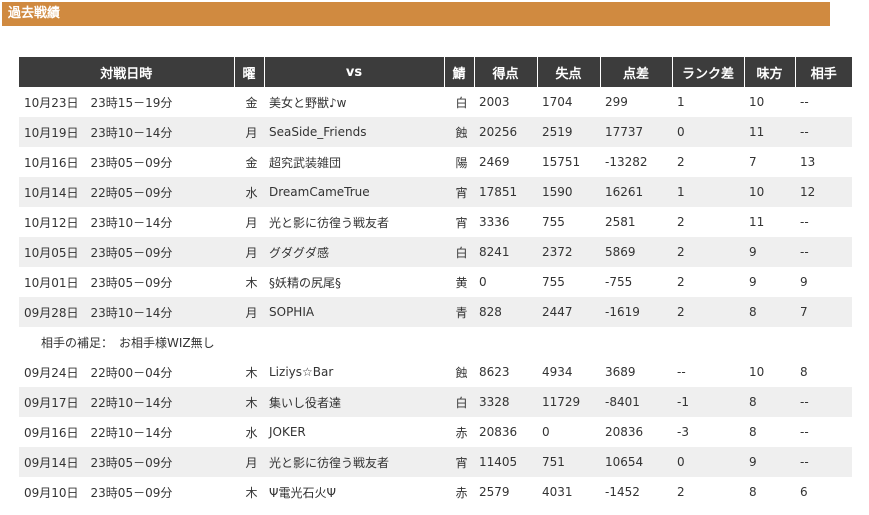 The width and height of the screenshot is (869, 515). I want to click on col-header-ally: 味方, so click(769, 72).